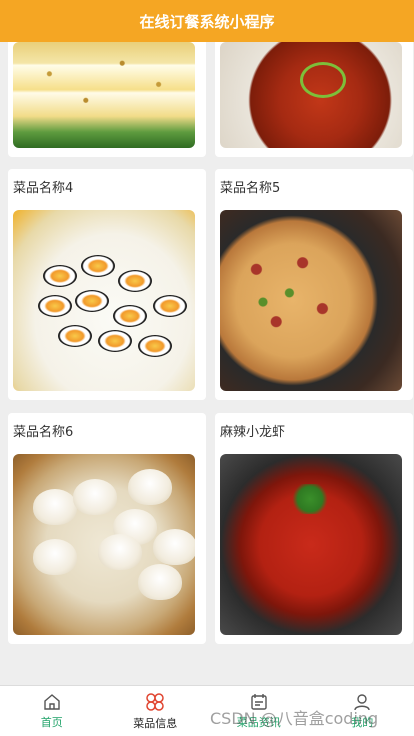 The image size is (414, 736). I want to click on nav-home-label: 首页, so click(51, 722).